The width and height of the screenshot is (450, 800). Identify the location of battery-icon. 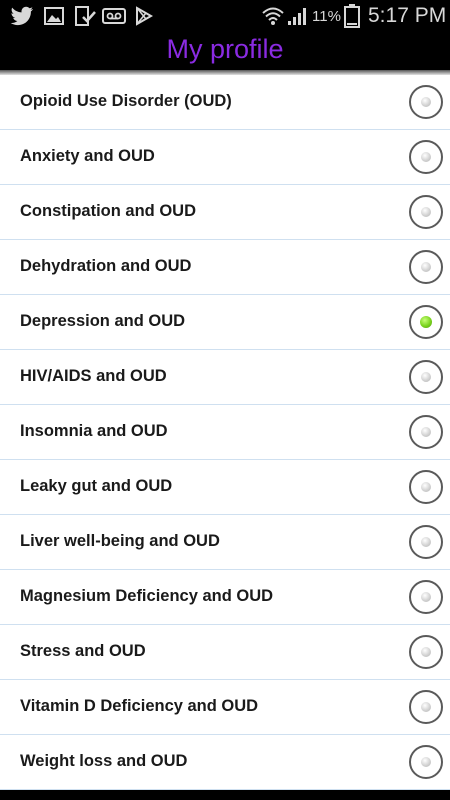
(352, 16).